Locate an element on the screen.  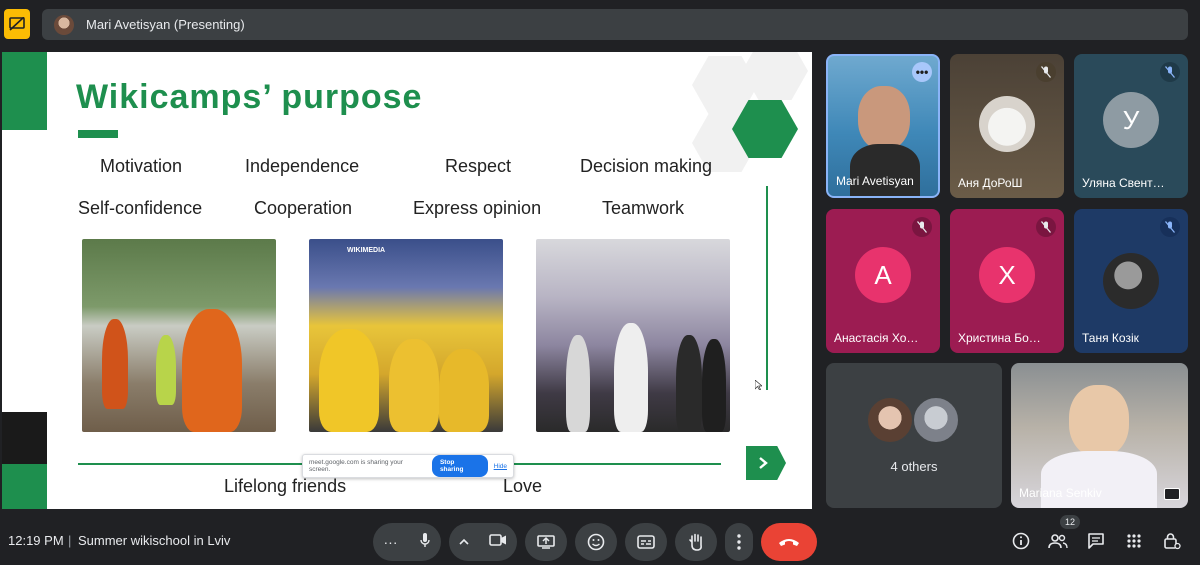
camp-photo-volleyball is located at coordinates (179, 335).